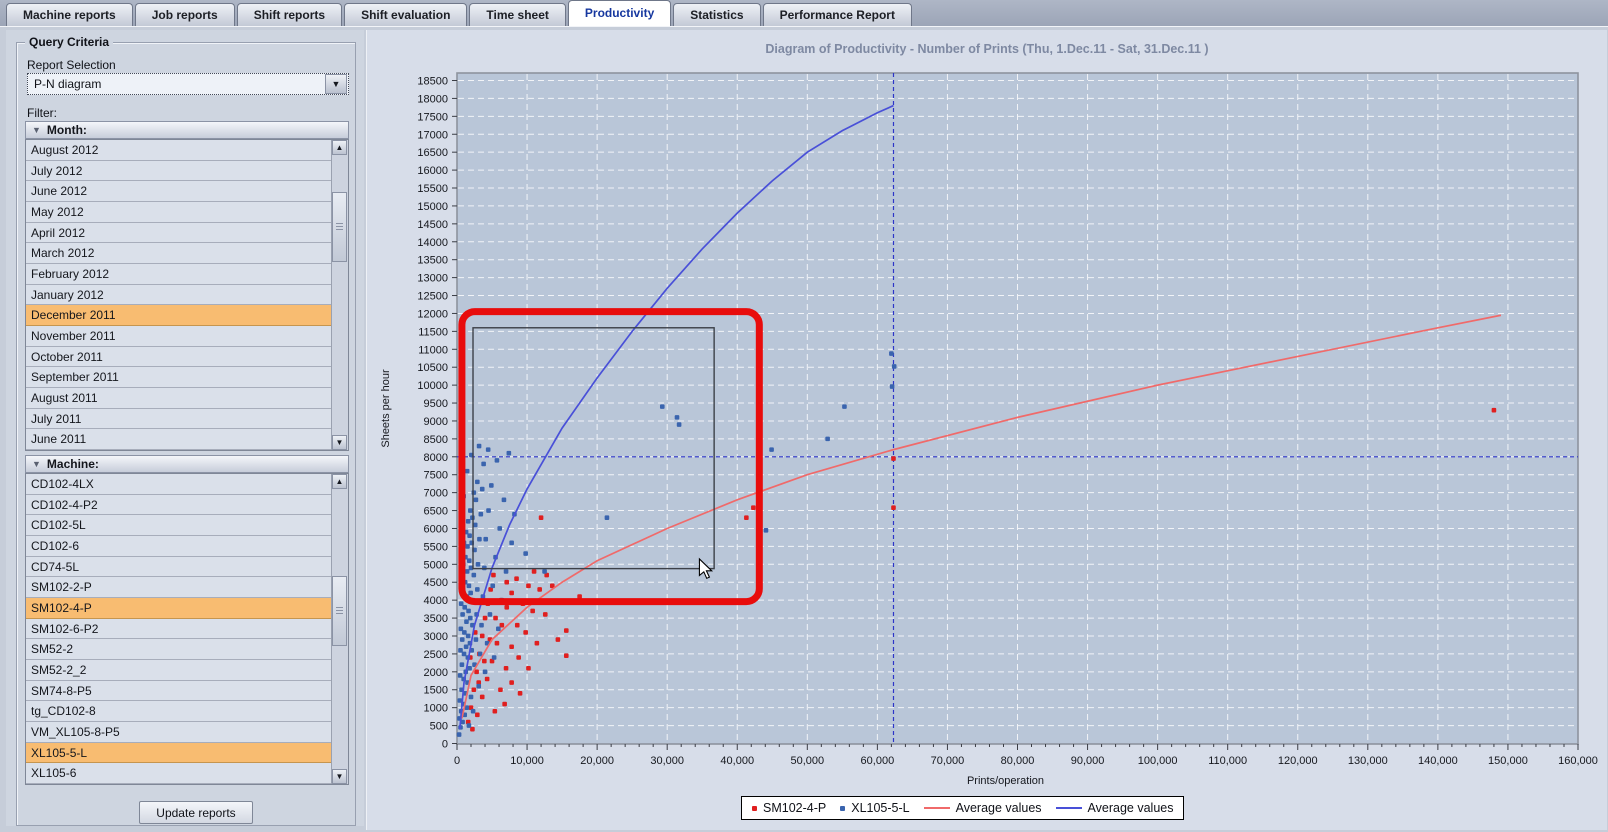  I want to click on machine-list-item: XL105-5-L, so click(178, 753).